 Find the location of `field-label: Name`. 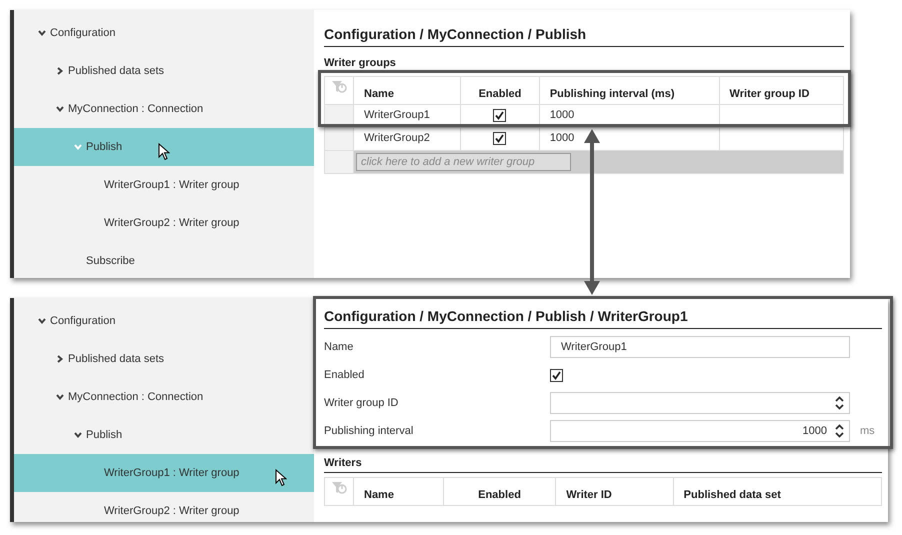

field-label: Name is located at coordinates (339, 347).